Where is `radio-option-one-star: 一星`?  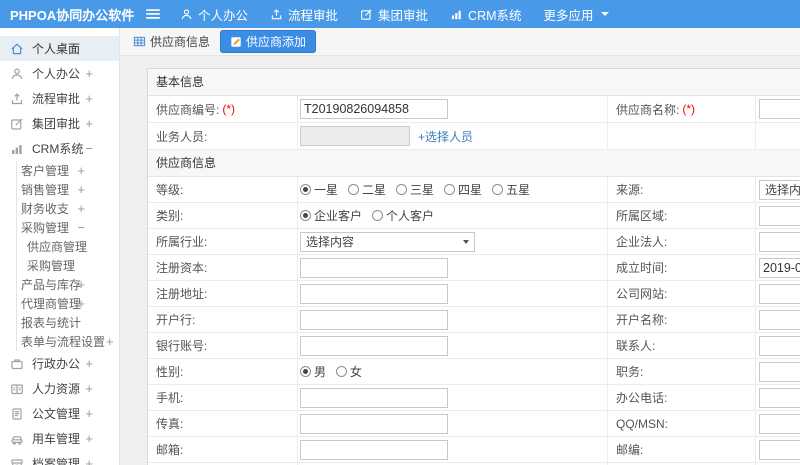 radio-option-one-star: 一星 is located at coordinates (319, 189).